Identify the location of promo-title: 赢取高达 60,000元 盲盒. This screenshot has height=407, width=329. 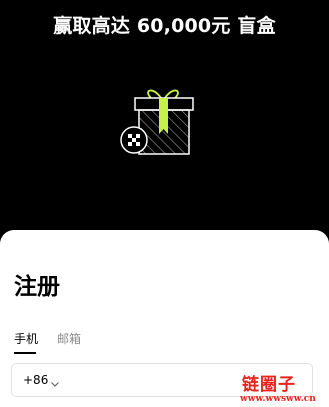
(164, 26).